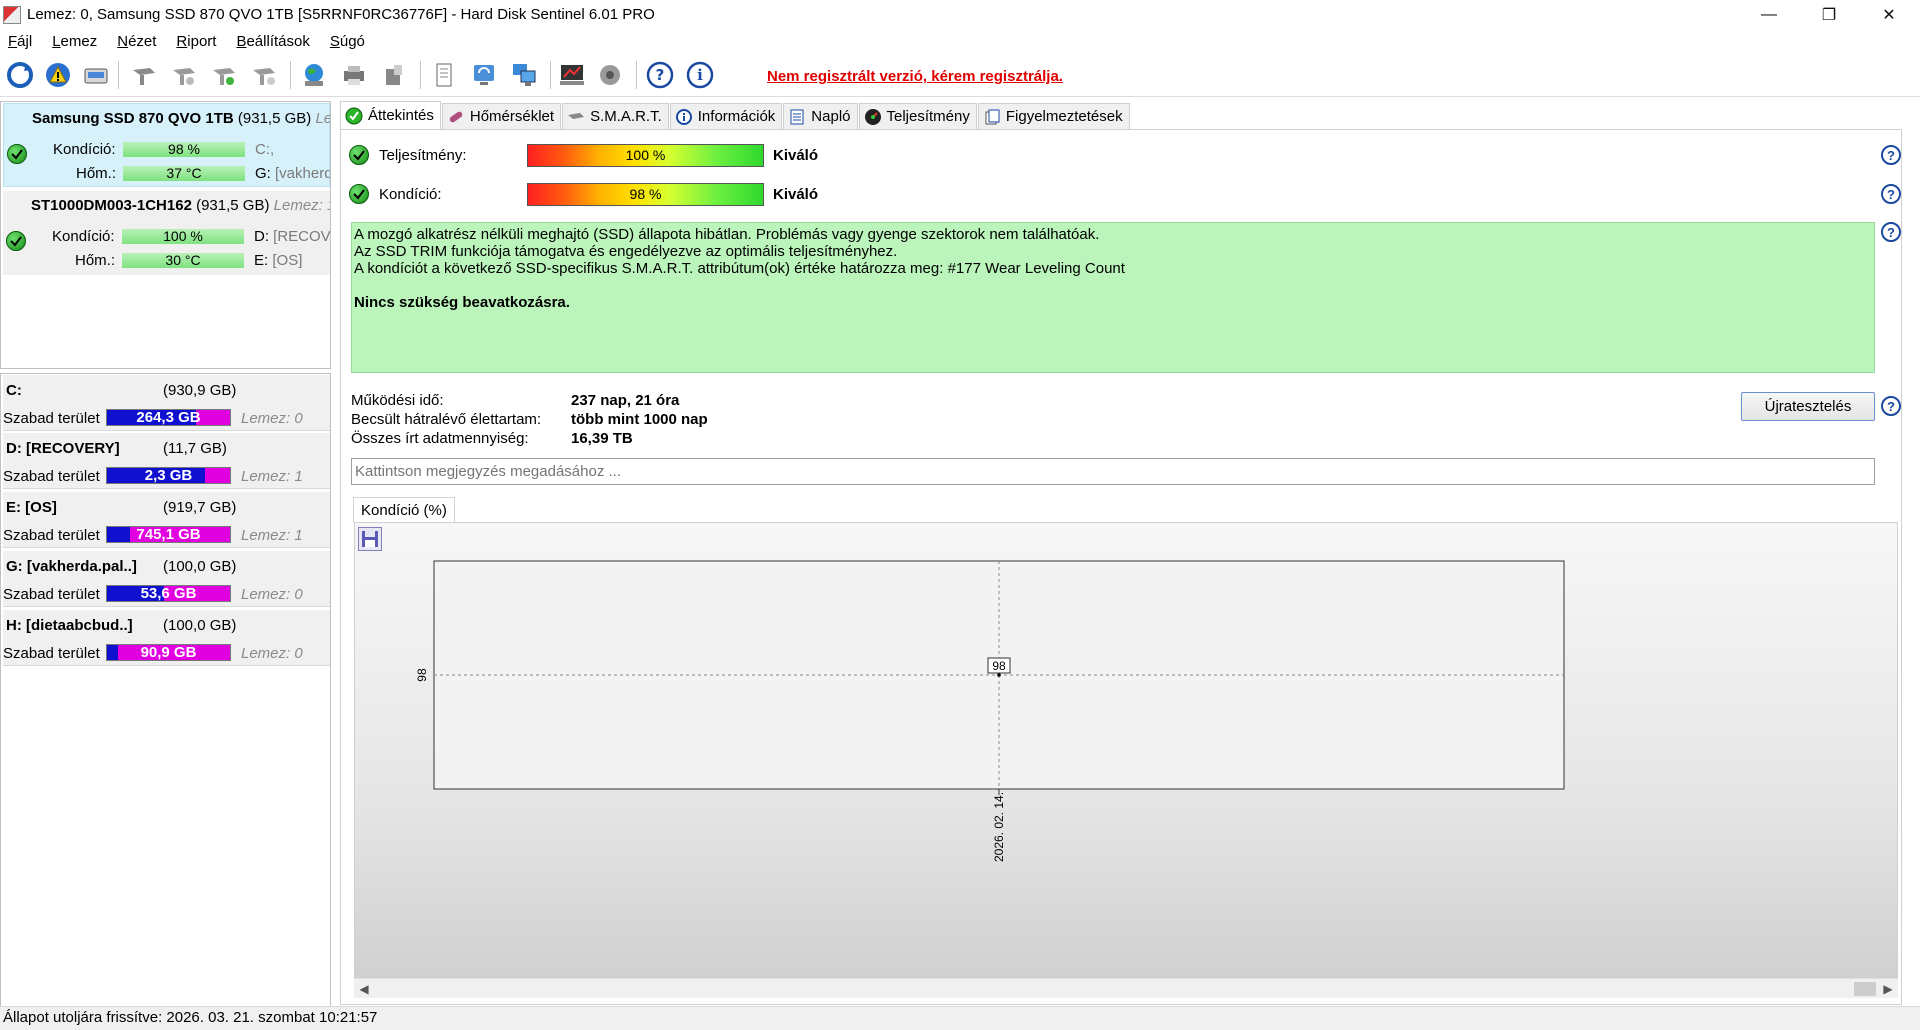  What do you see at coordinates (1053, 116) in the screenshot?
I see `tab-warnings: Figyelmeztetések` at bounding box center [1053, 116].